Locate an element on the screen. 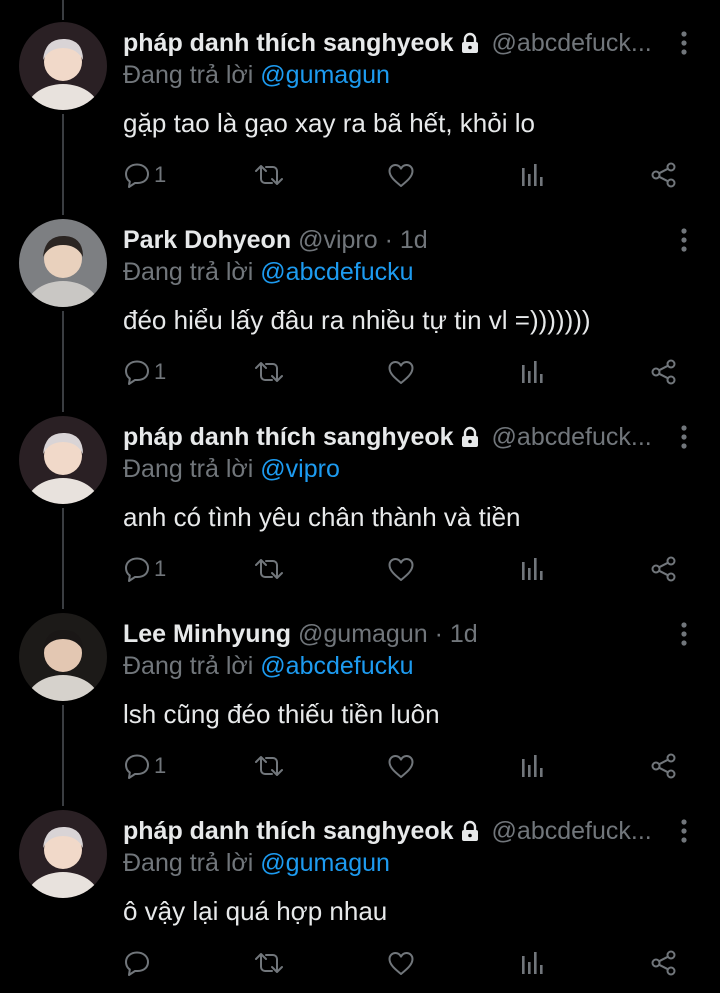 Image resolution: width=720 pixels, height=993 pixels. tweet-text: gặp tao là gạo xay ra bã hết, khỏi lo is located at coordinates (329, 123).